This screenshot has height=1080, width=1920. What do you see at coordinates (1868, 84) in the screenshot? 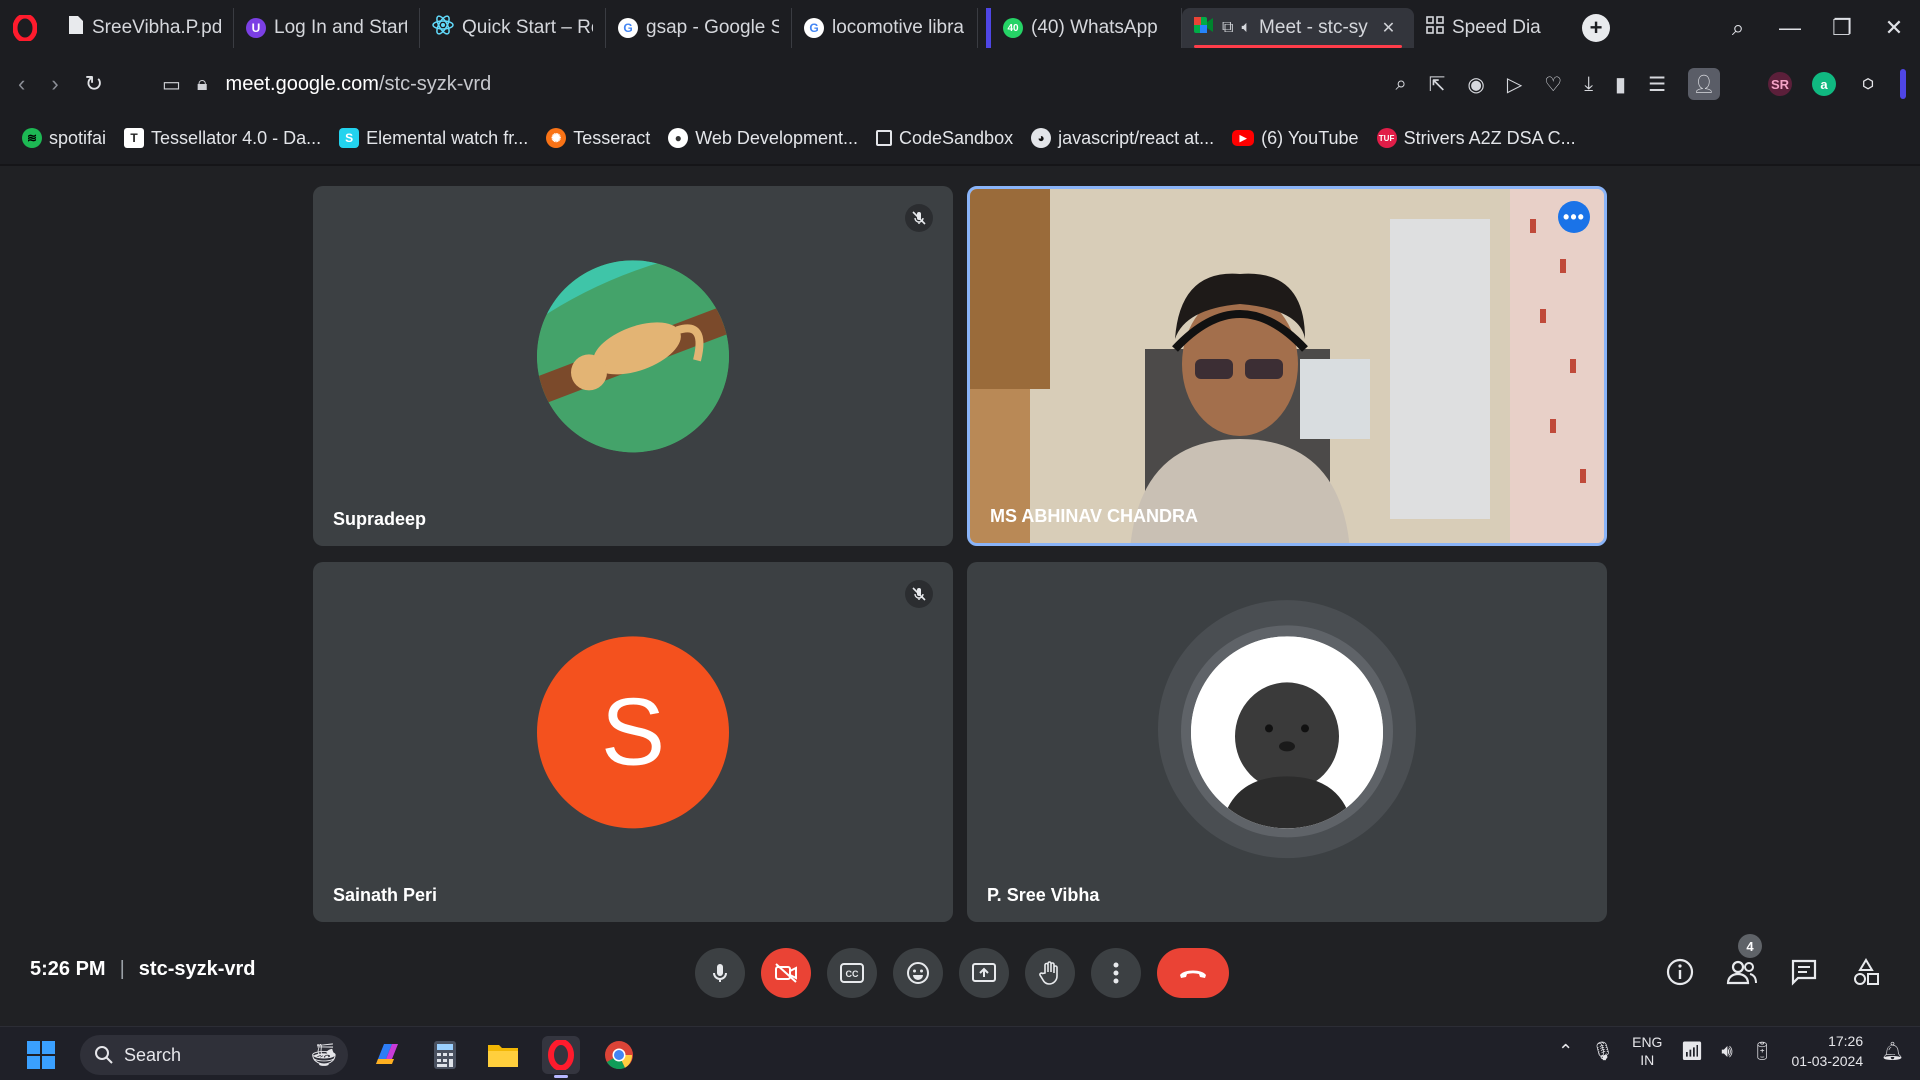
I see `extensions-cube-icon: ⬡` at bounding box center [1868, 84].